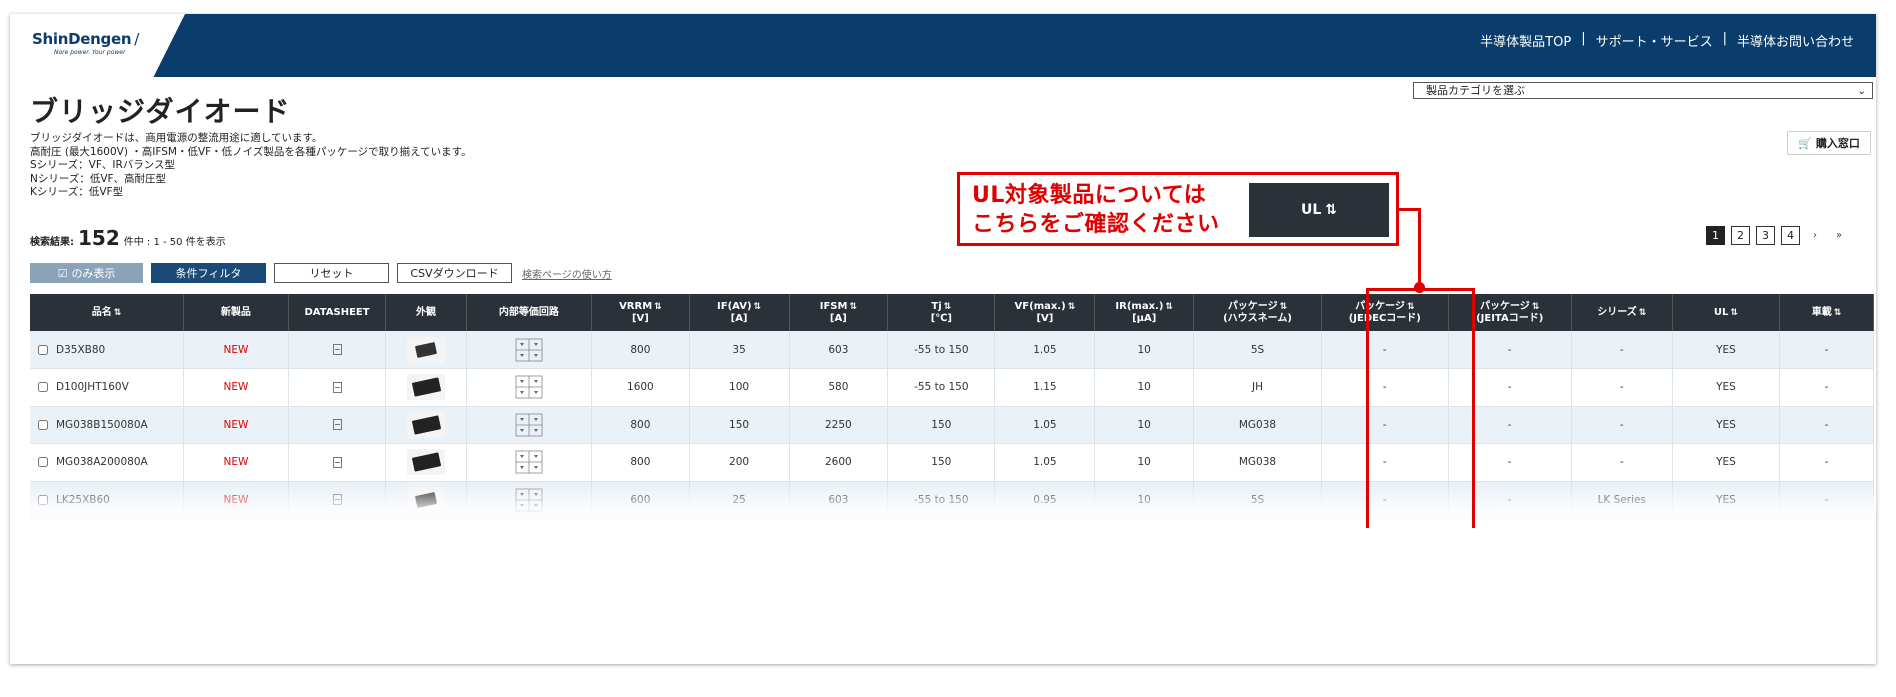 Image resolution: width=1896 pixels, height=697 pixels. Describe the element at coordinates (1790, 235) in the screenshot. I see `page-4-button: 4` at that location.